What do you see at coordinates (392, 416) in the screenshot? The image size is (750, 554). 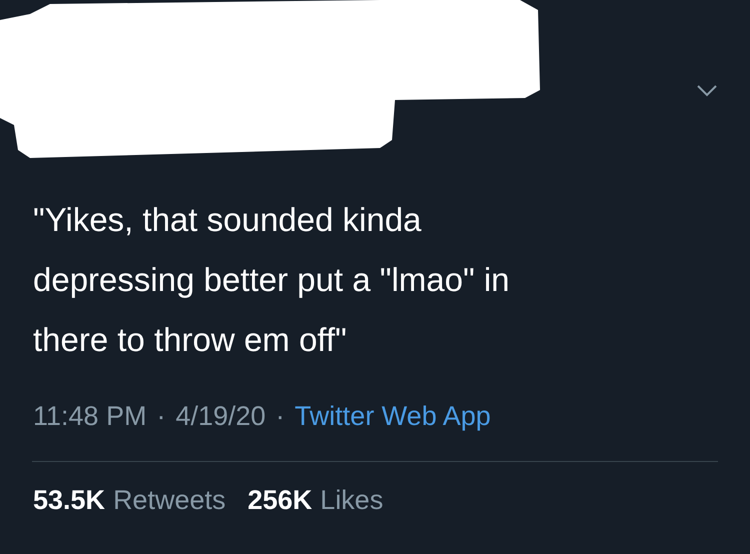 I see `source-link: Twitter Web App` at bounding box center [392, 416].